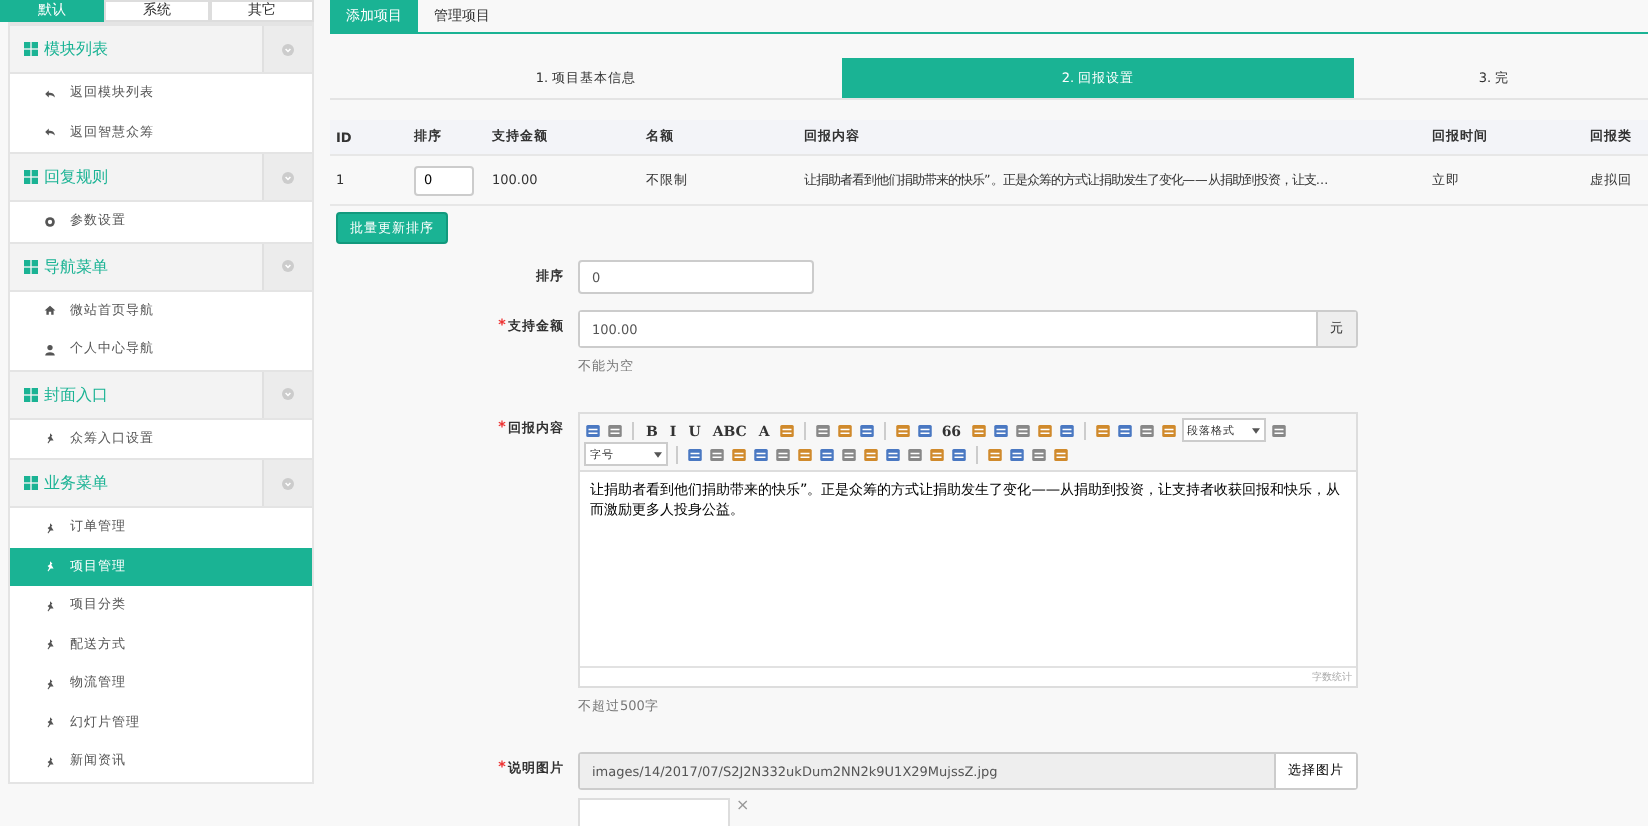  Describe the element at coordinates (77, 49) in the screenshot. I see `menu-group-title: 模块列表` at that location.